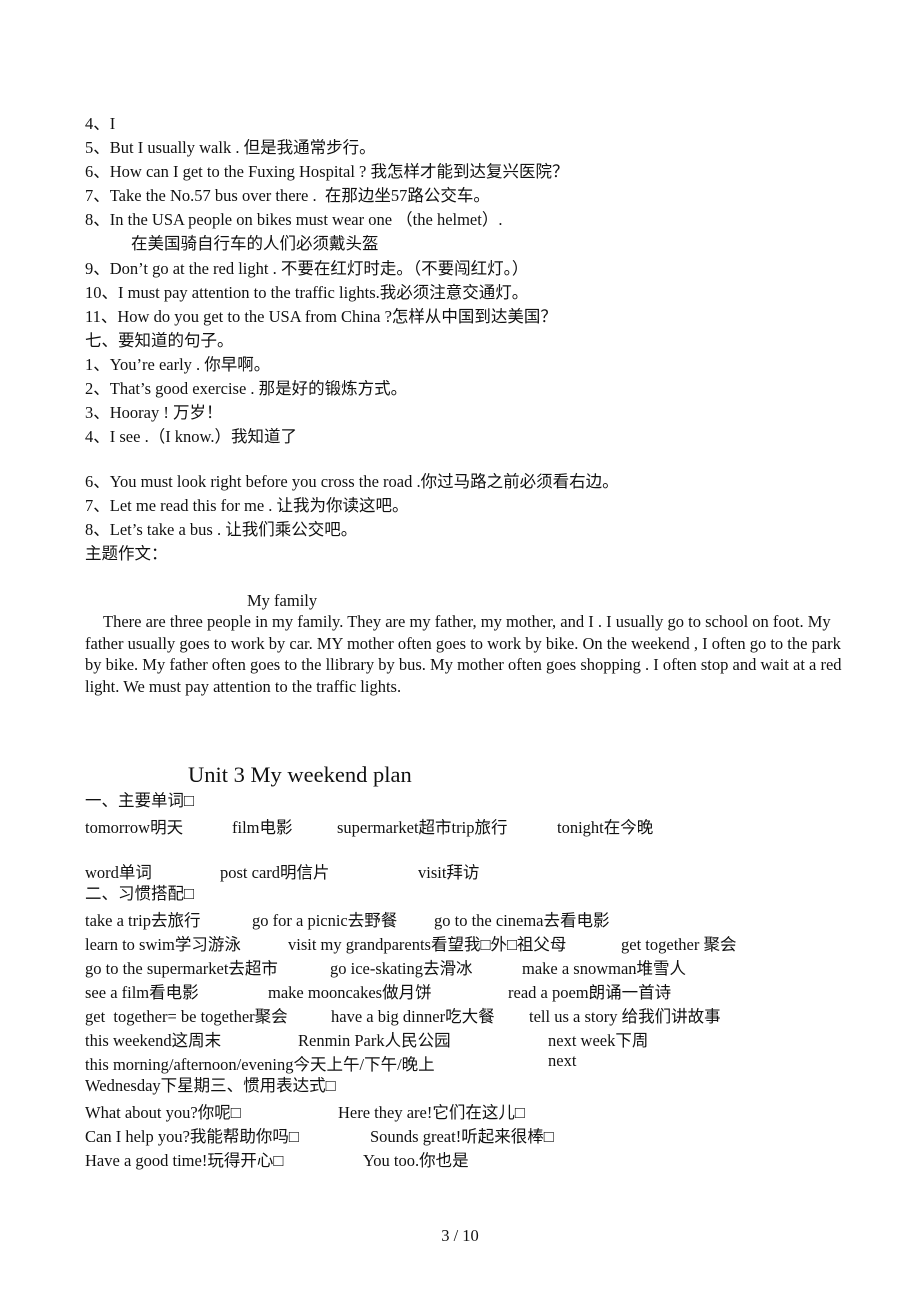  What do you see at coordinates (246, 388) in the screenshot?
I see `sentence-line: 2、That’s good exercise . 那是好的锻炼方式。` at bounding box center [246, 388].